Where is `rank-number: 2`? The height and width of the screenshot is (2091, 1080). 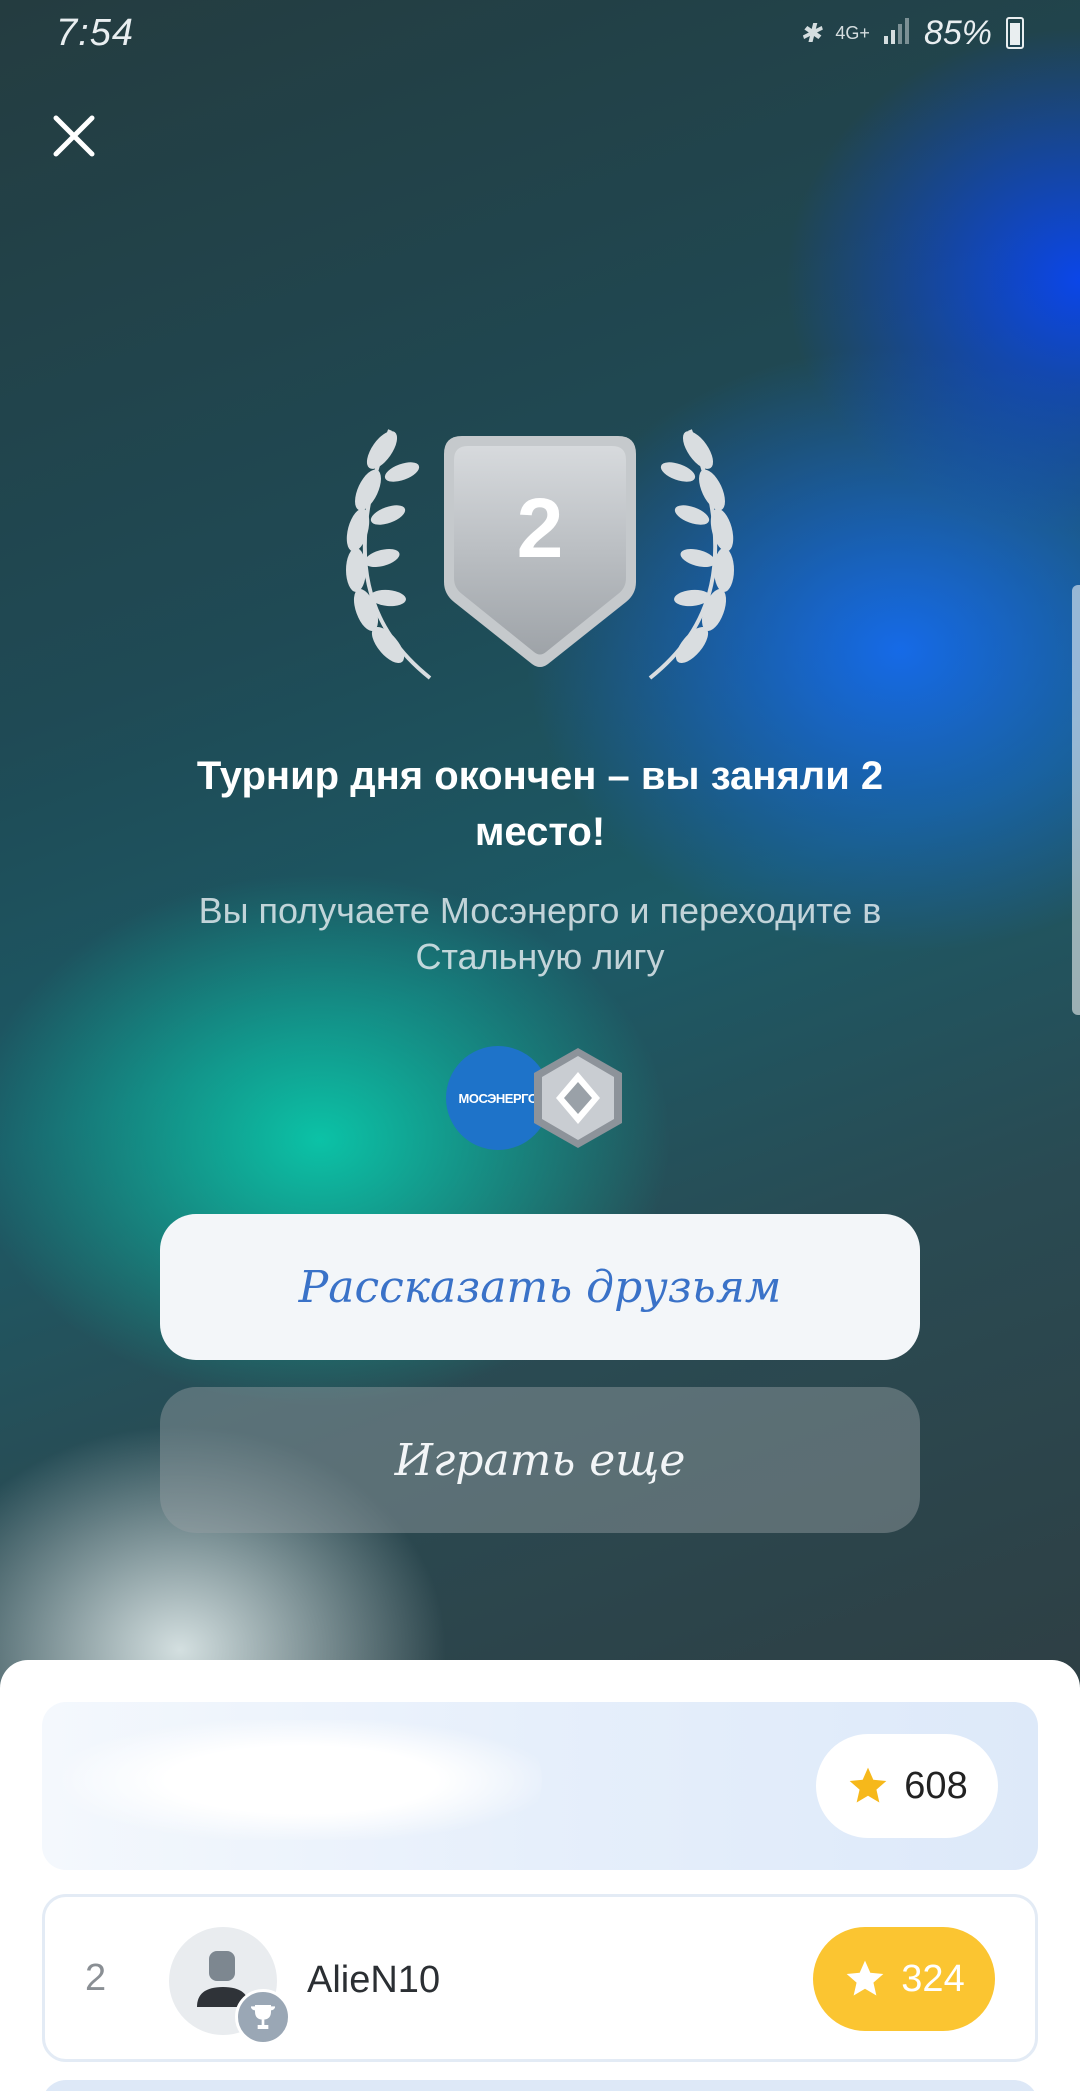
rank-number: 2 is located at coordinates (96, 1978).